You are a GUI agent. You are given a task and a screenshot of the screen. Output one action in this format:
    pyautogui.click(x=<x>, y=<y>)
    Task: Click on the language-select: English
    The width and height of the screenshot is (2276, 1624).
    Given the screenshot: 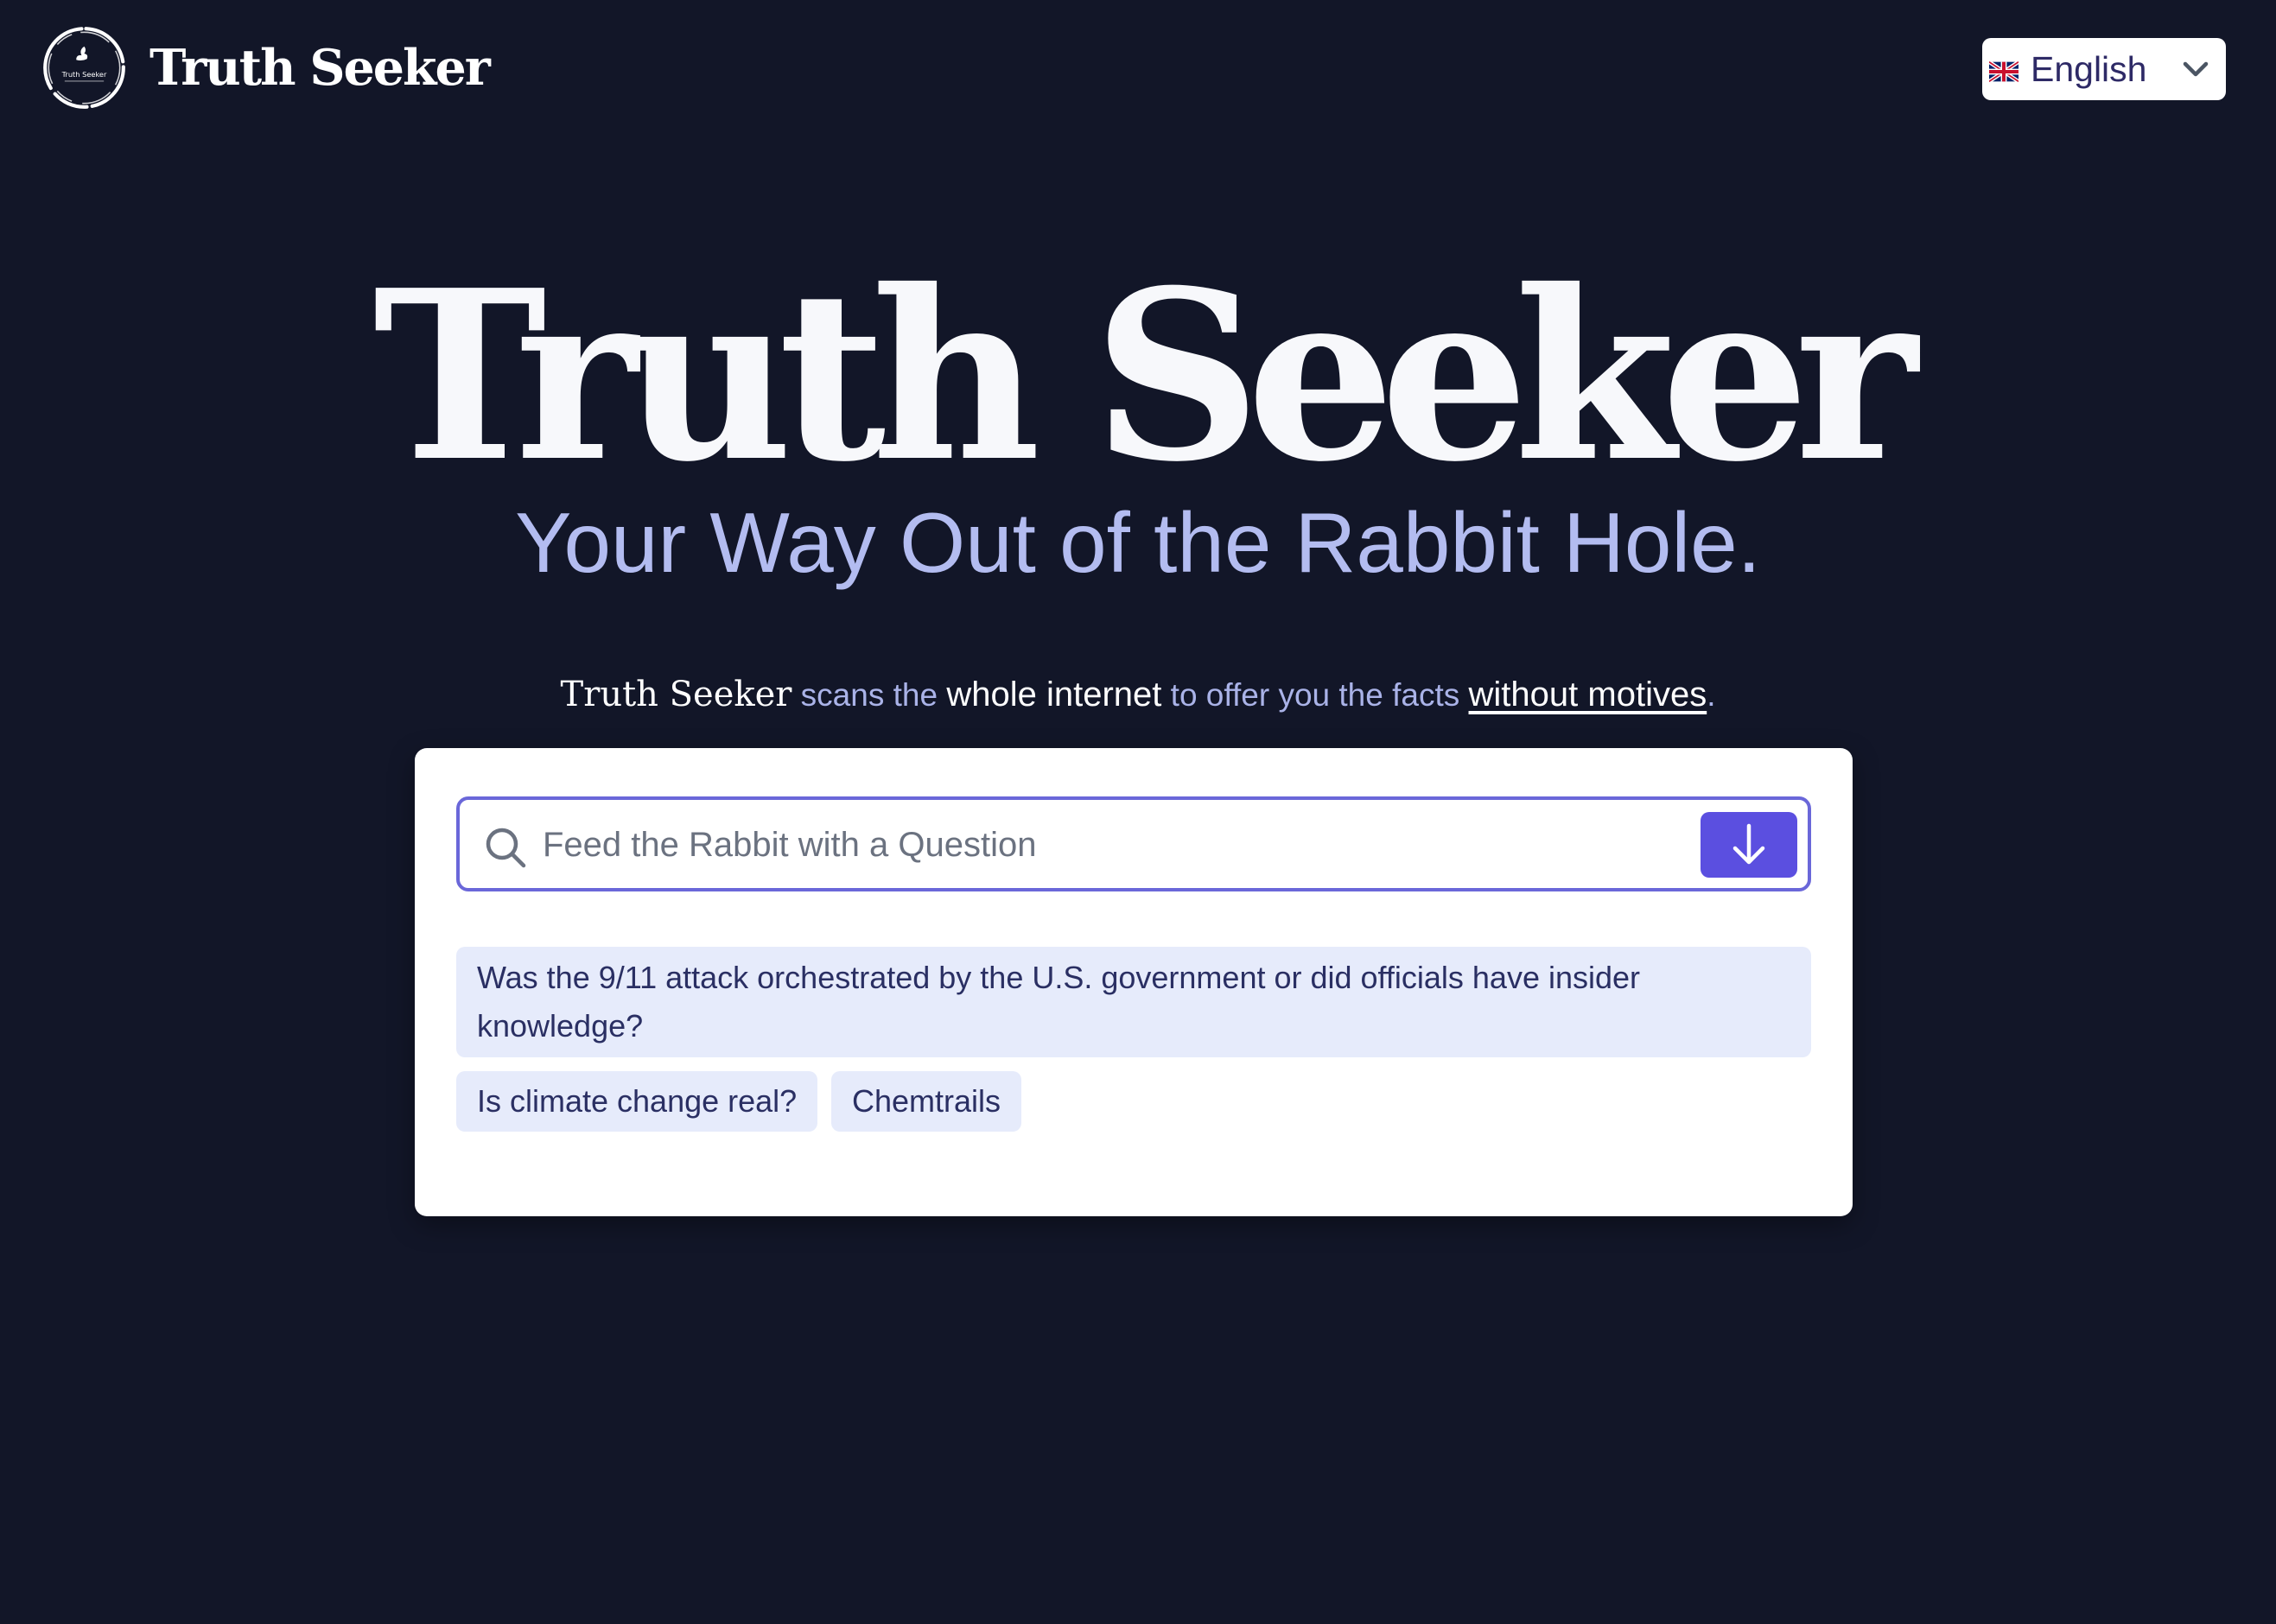 What is the action you would take?
    pyautogui.click(x=2104, y=69)
    